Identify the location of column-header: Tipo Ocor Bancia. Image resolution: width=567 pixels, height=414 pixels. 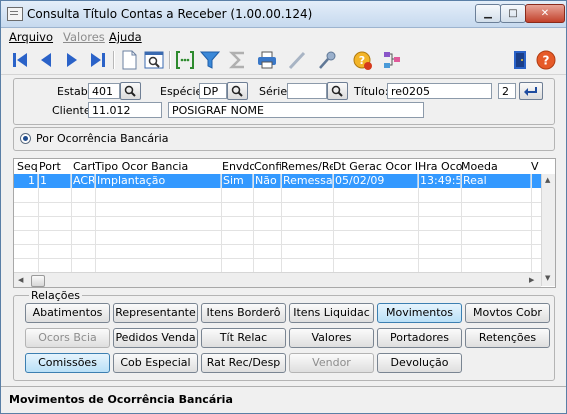
(158, 166).